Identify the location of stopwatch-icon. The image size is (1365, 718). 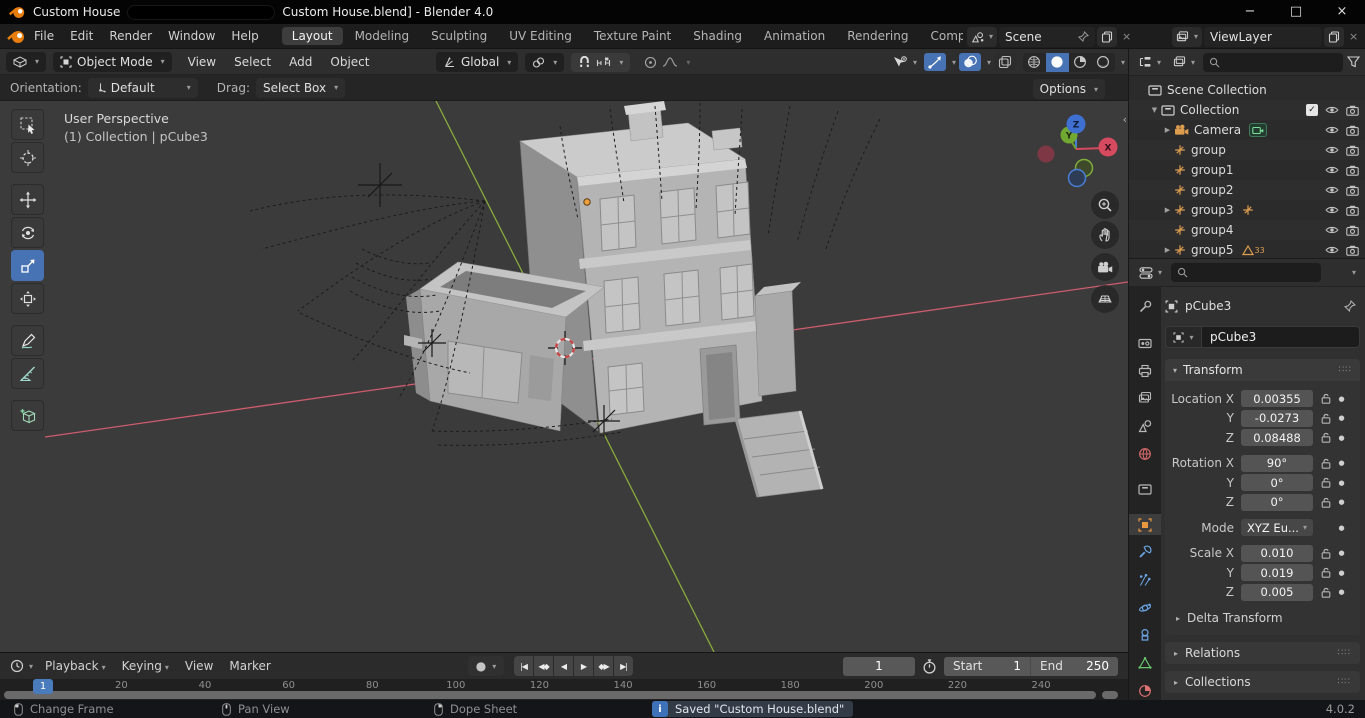
(929, 666).